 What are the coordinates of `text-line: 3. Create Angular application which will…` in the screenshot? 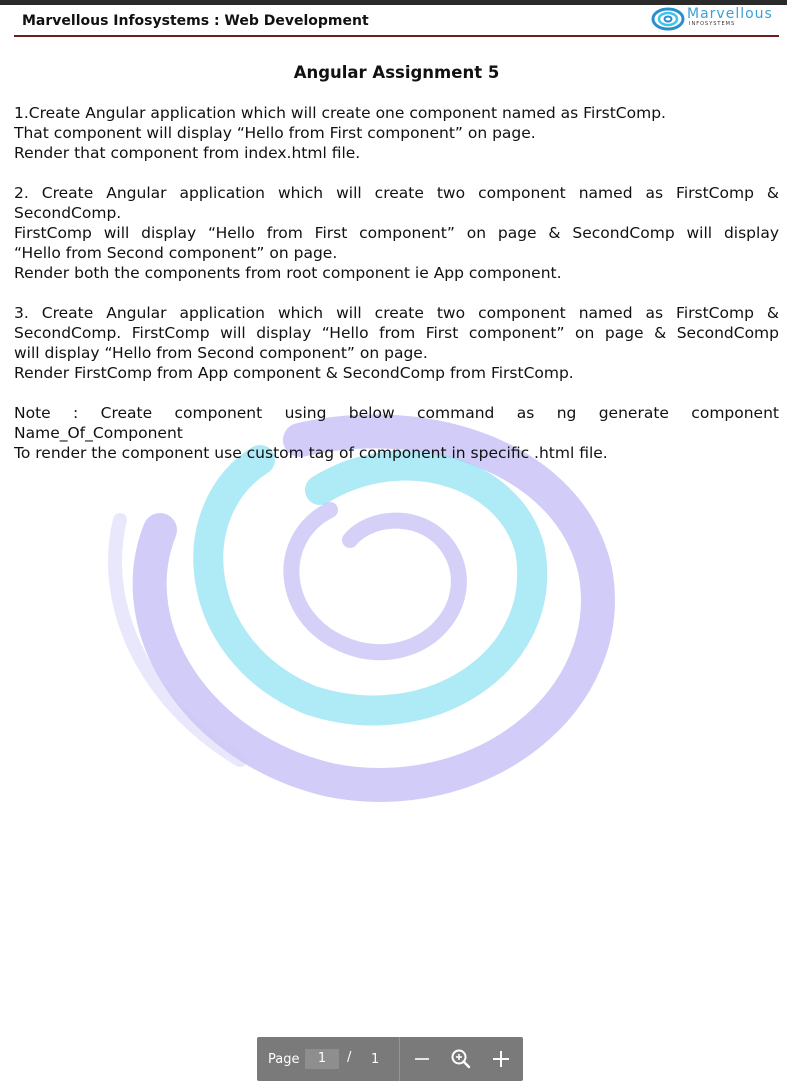 It's located at (396, 313).